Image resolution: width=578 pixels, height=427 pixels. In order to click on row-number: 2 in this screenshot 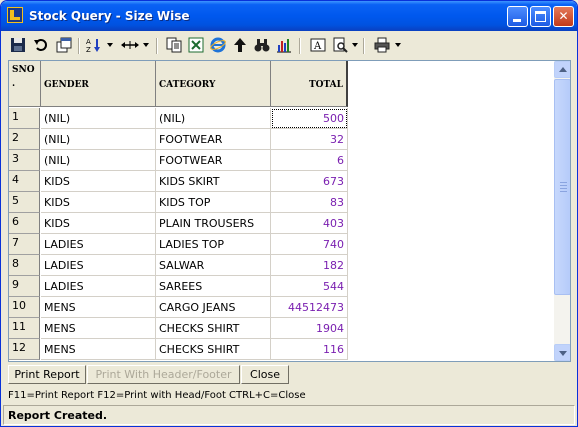, I will do `click(24, 139)`.